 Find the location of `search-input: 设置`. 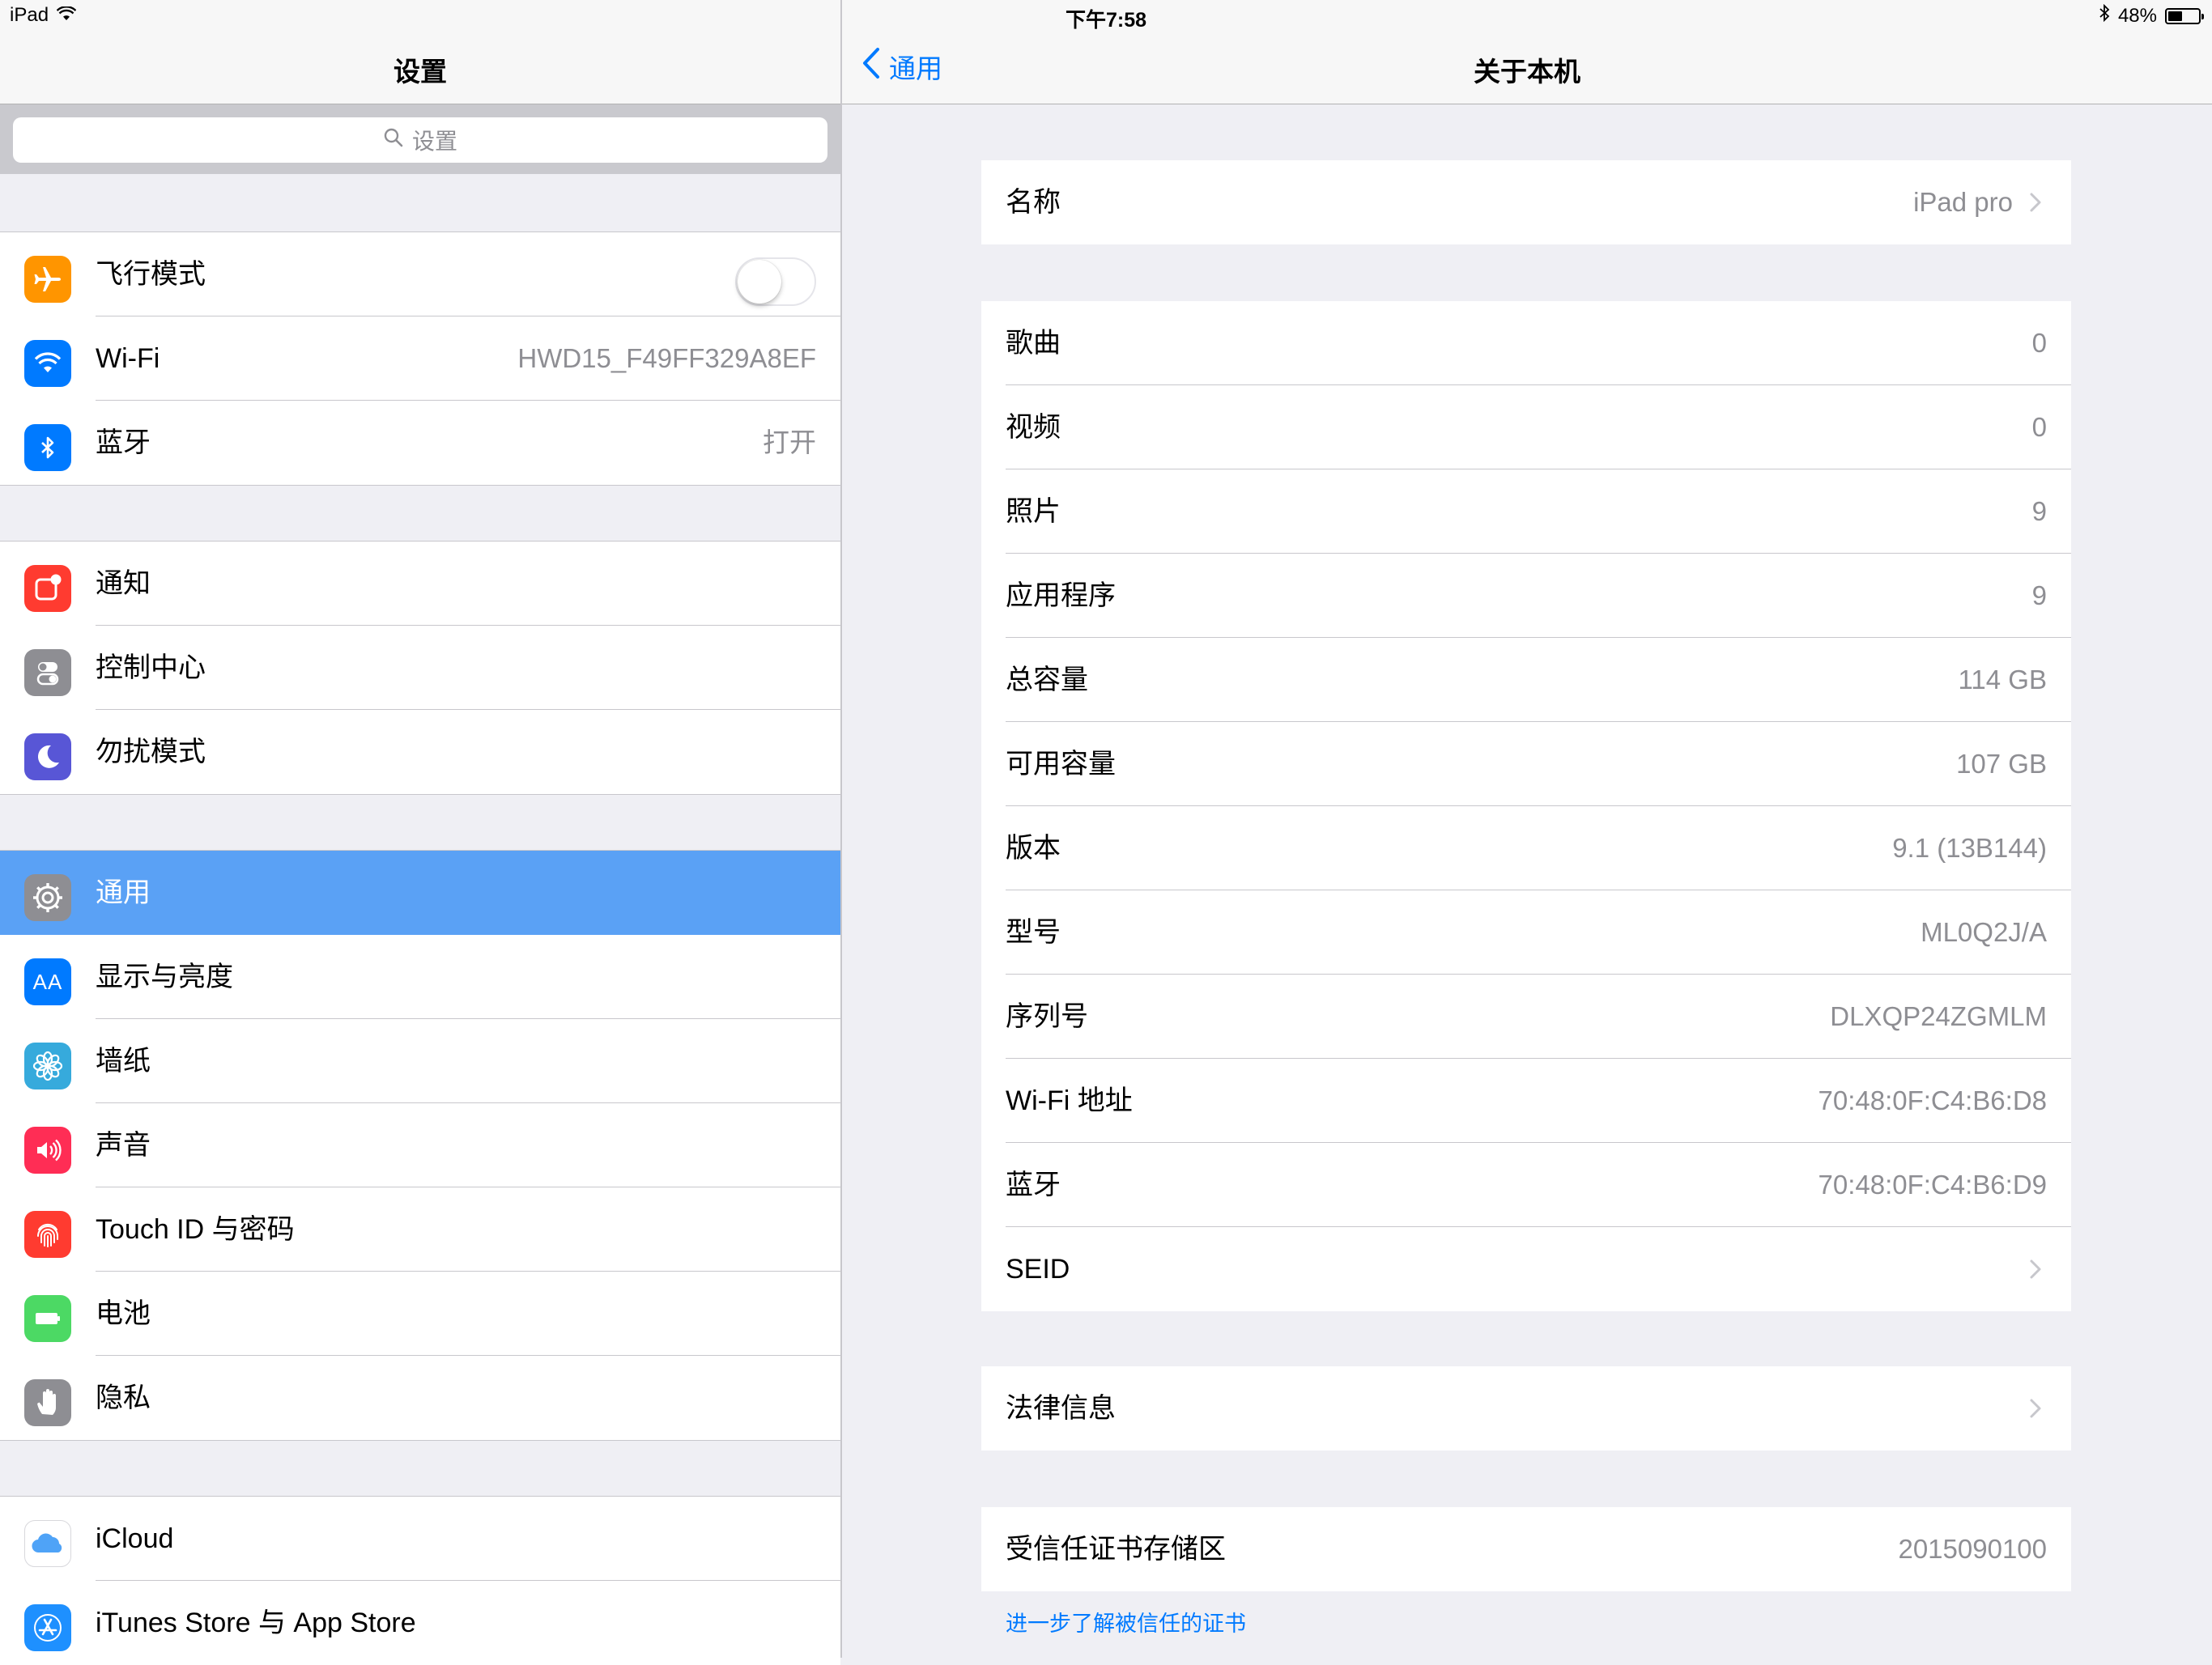

search-input: 设置 is located at coordinates (420, 140).